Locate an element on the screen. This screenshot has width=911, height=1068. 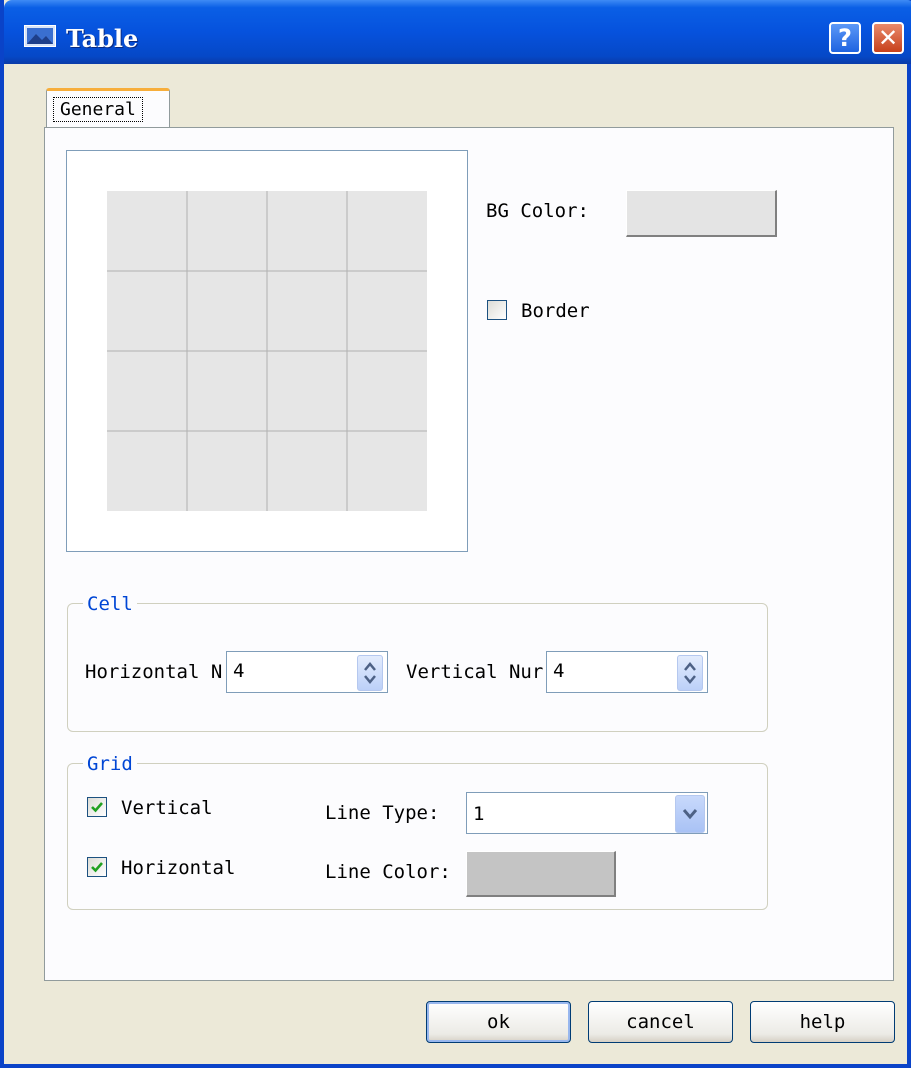
bg-color-label: BG Color: is located at coordinates (537, 211).